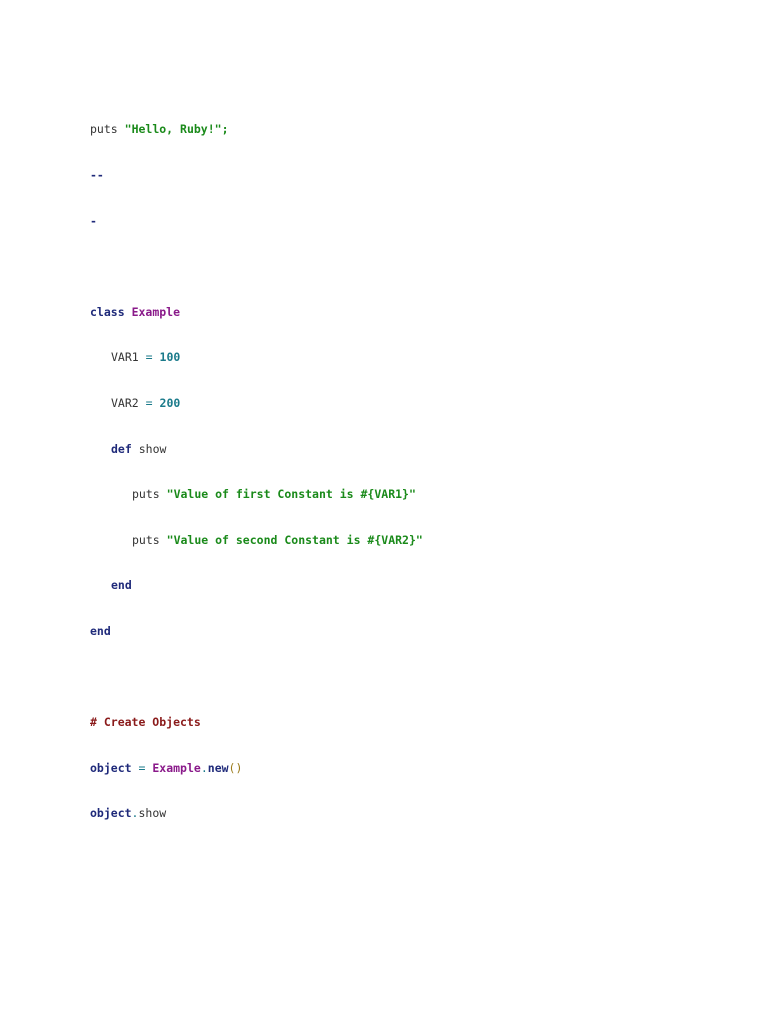 This screenshot has width=768, height=1024. I want to click on code-token-comment: # Create Objects, so click(145, 722).